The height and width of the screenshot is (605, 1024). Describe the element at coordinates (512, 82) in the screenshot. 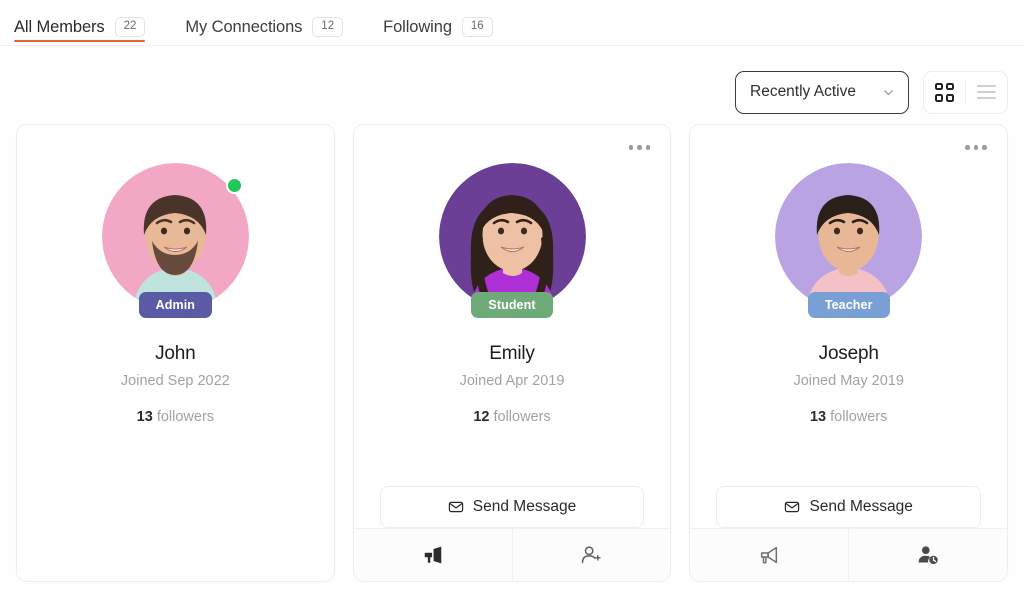

I see `members-toolbar: Recently Active` at that location.